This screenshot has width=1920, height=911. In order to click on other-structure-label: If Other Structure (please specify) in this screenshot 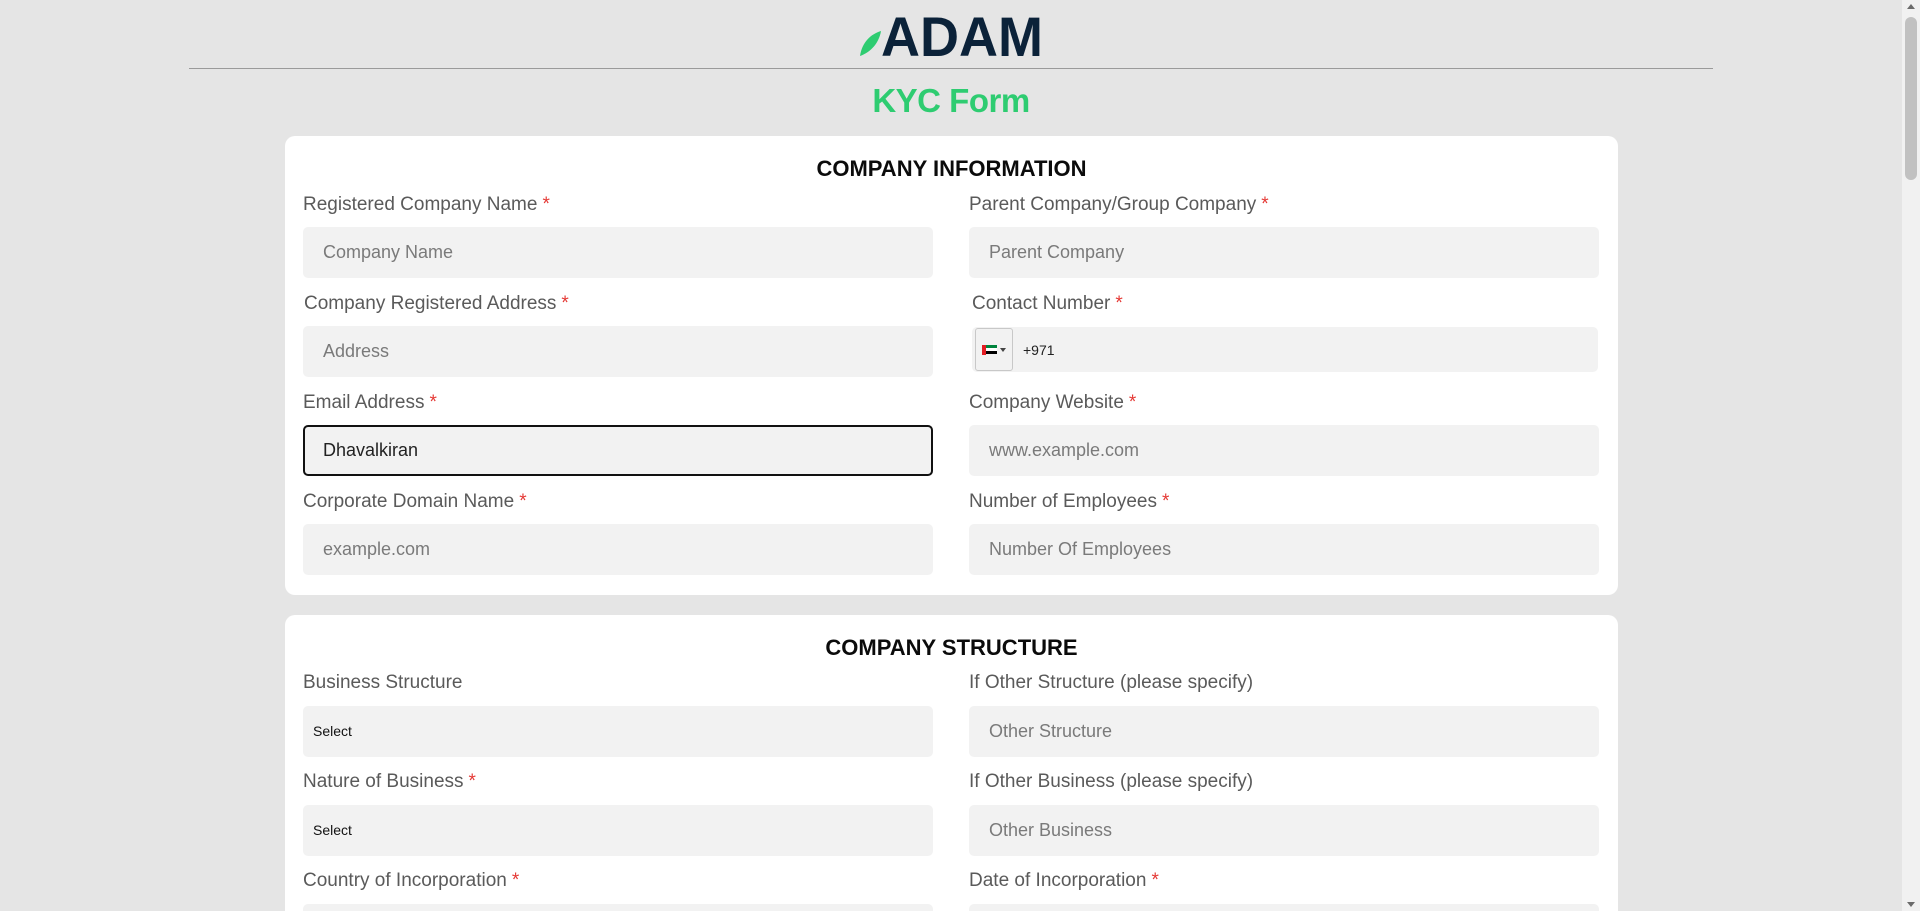, I will do `click(1111, 682)`.